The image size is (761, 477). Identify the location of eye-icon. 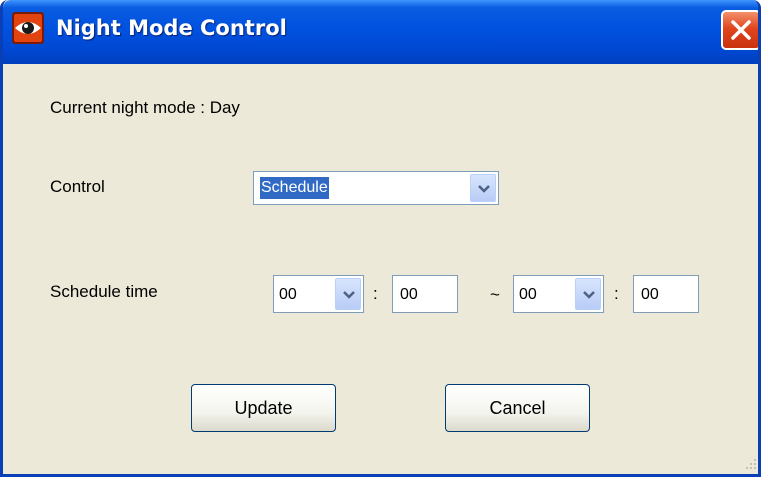
(28, 28).